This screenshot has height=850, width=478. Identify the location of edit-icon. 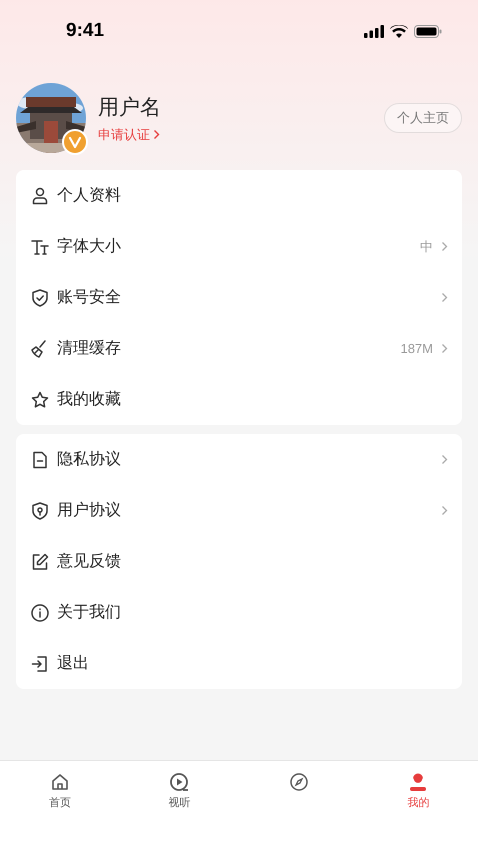
(40, 562).